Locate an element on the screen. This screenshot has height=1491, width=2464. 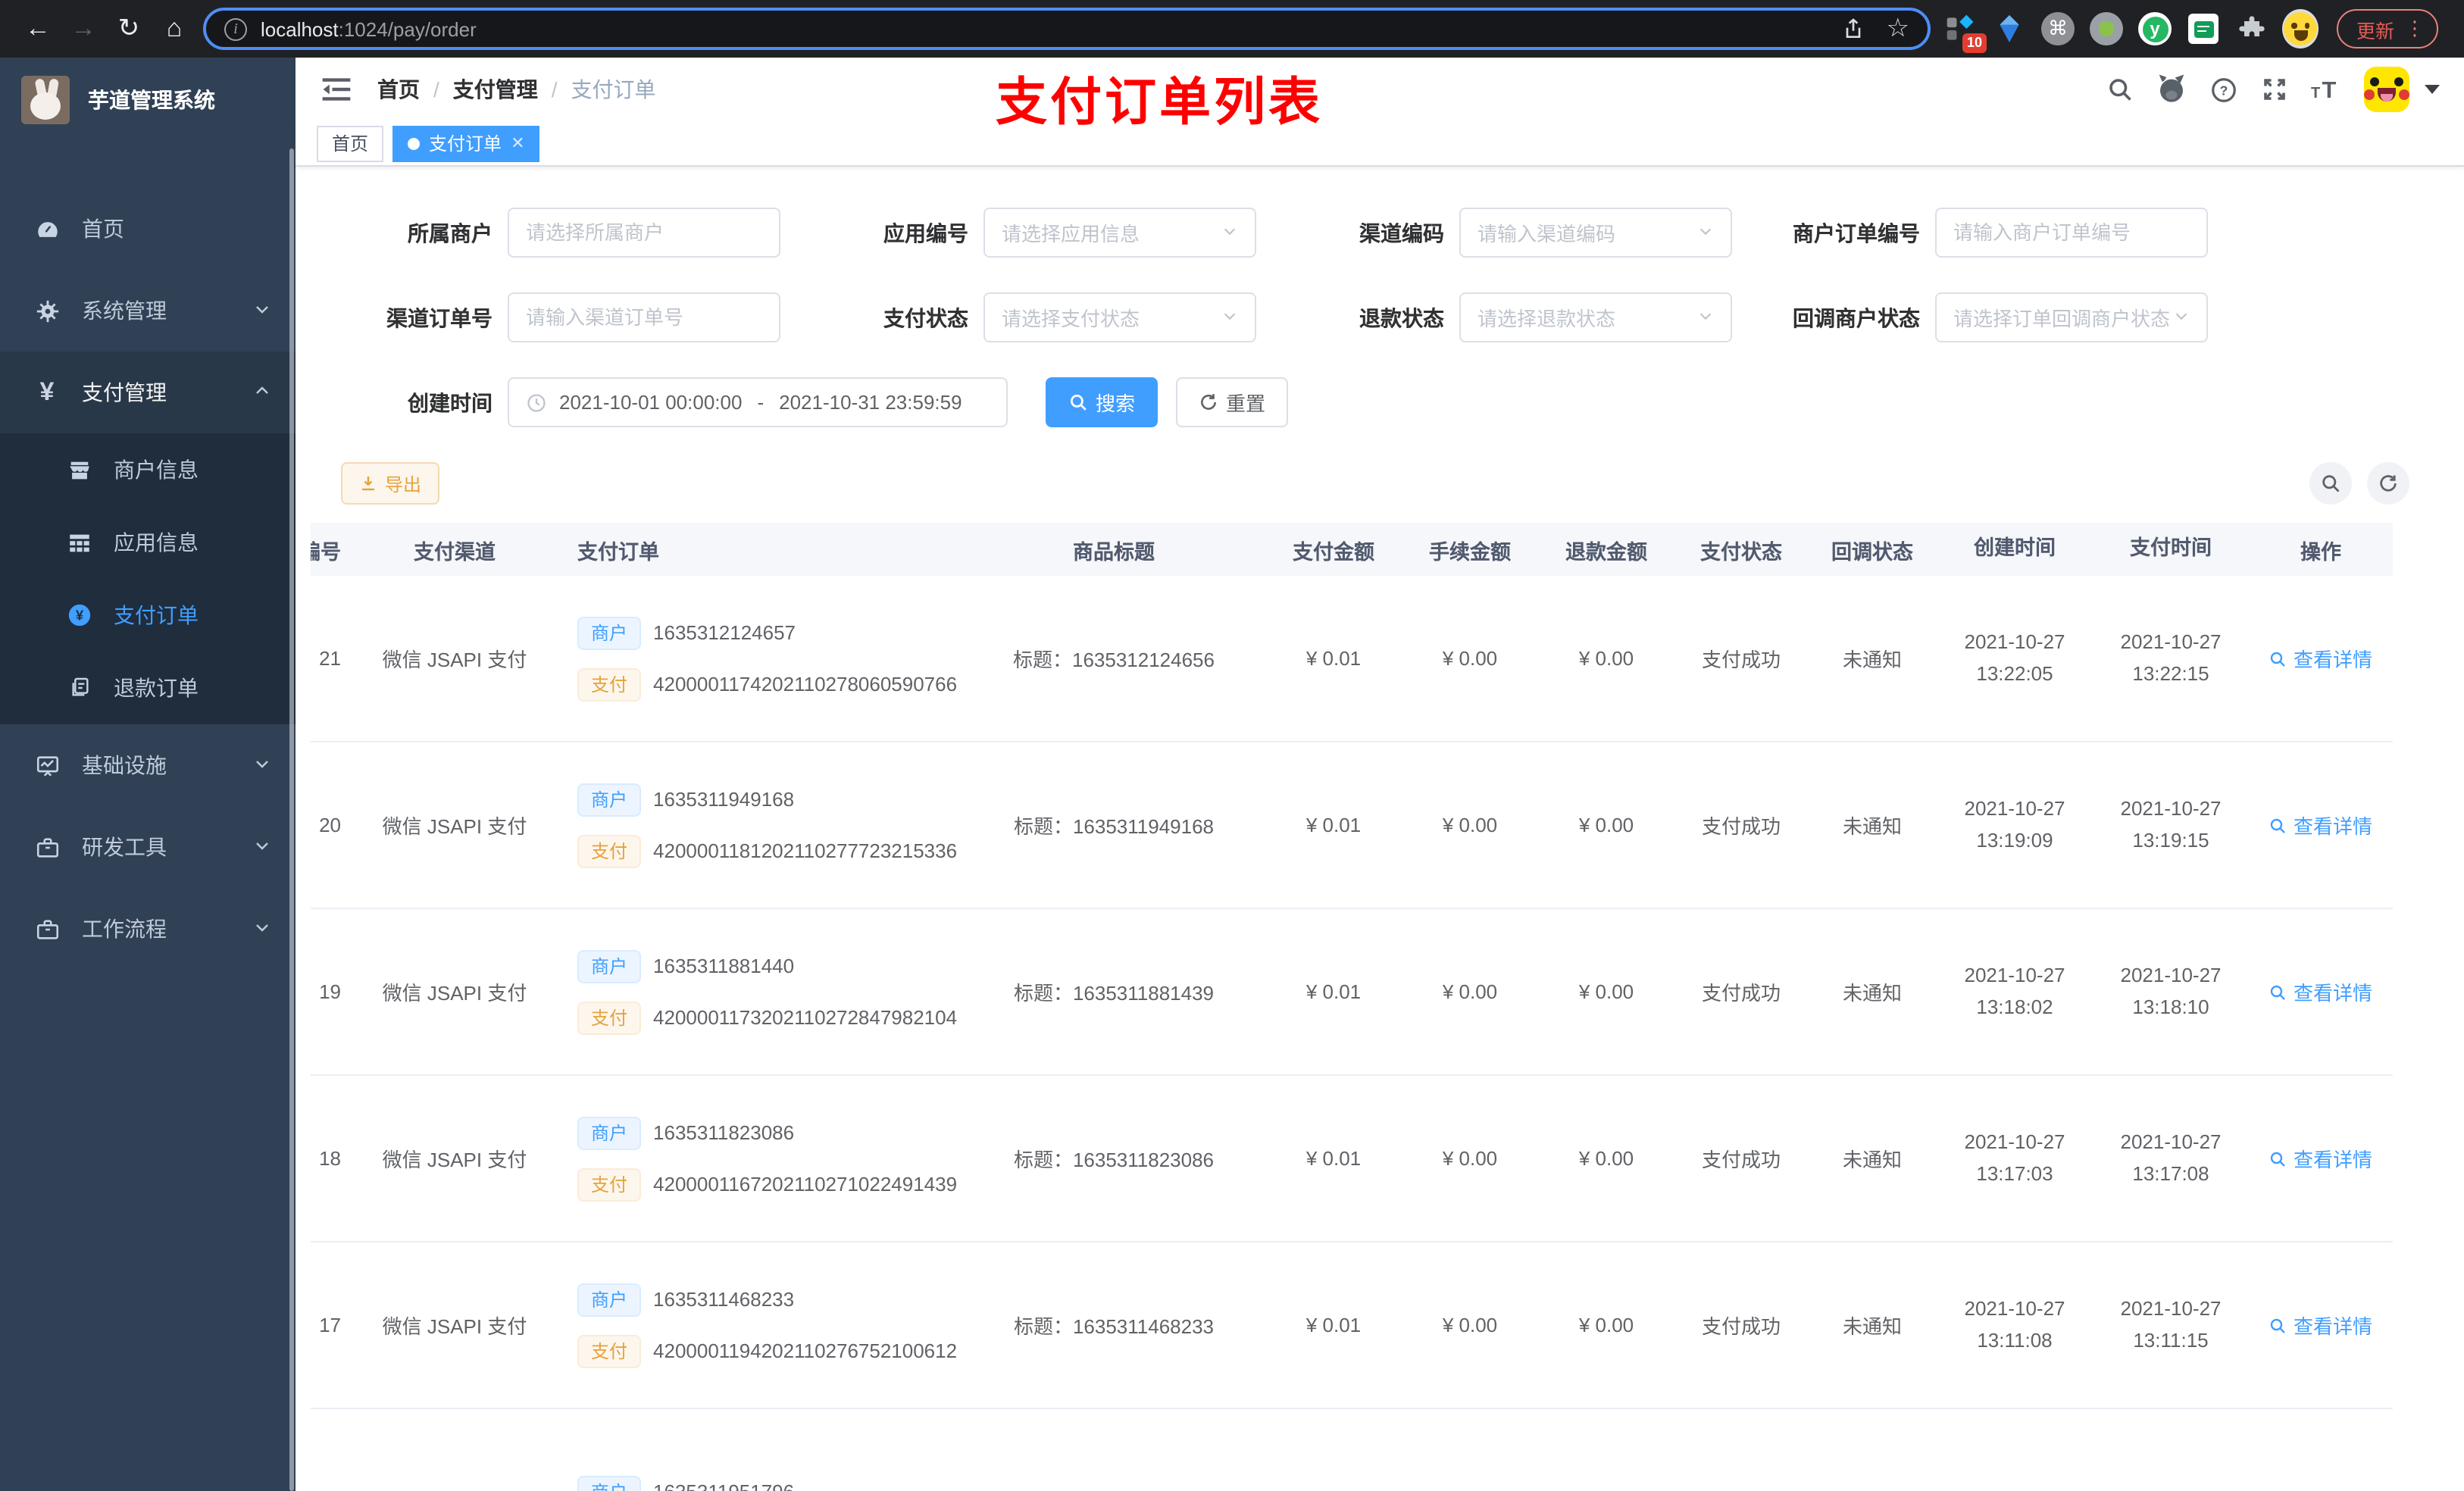
font-size-icon: TT is located at coordinates (2326, 89).